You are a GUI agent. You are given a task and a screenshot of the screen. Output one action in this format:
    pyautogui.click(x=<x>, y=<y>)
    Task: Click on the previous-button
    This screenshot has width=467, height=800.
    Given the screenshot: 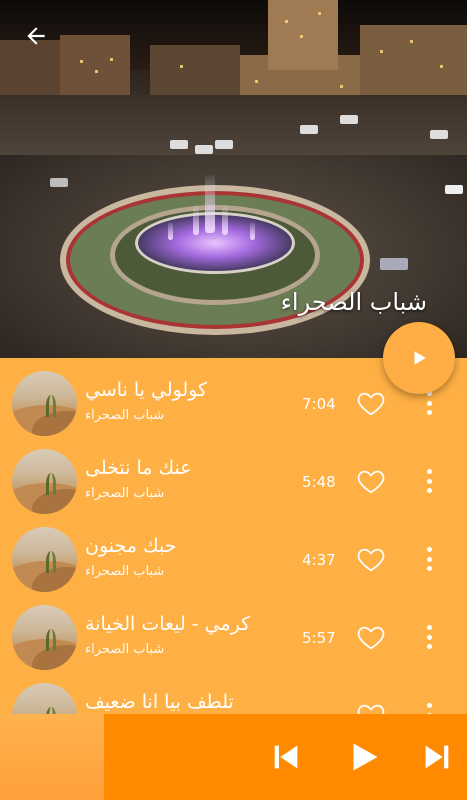 What is the action you would take?
    pyautogui.click(x=286, y=757)
    